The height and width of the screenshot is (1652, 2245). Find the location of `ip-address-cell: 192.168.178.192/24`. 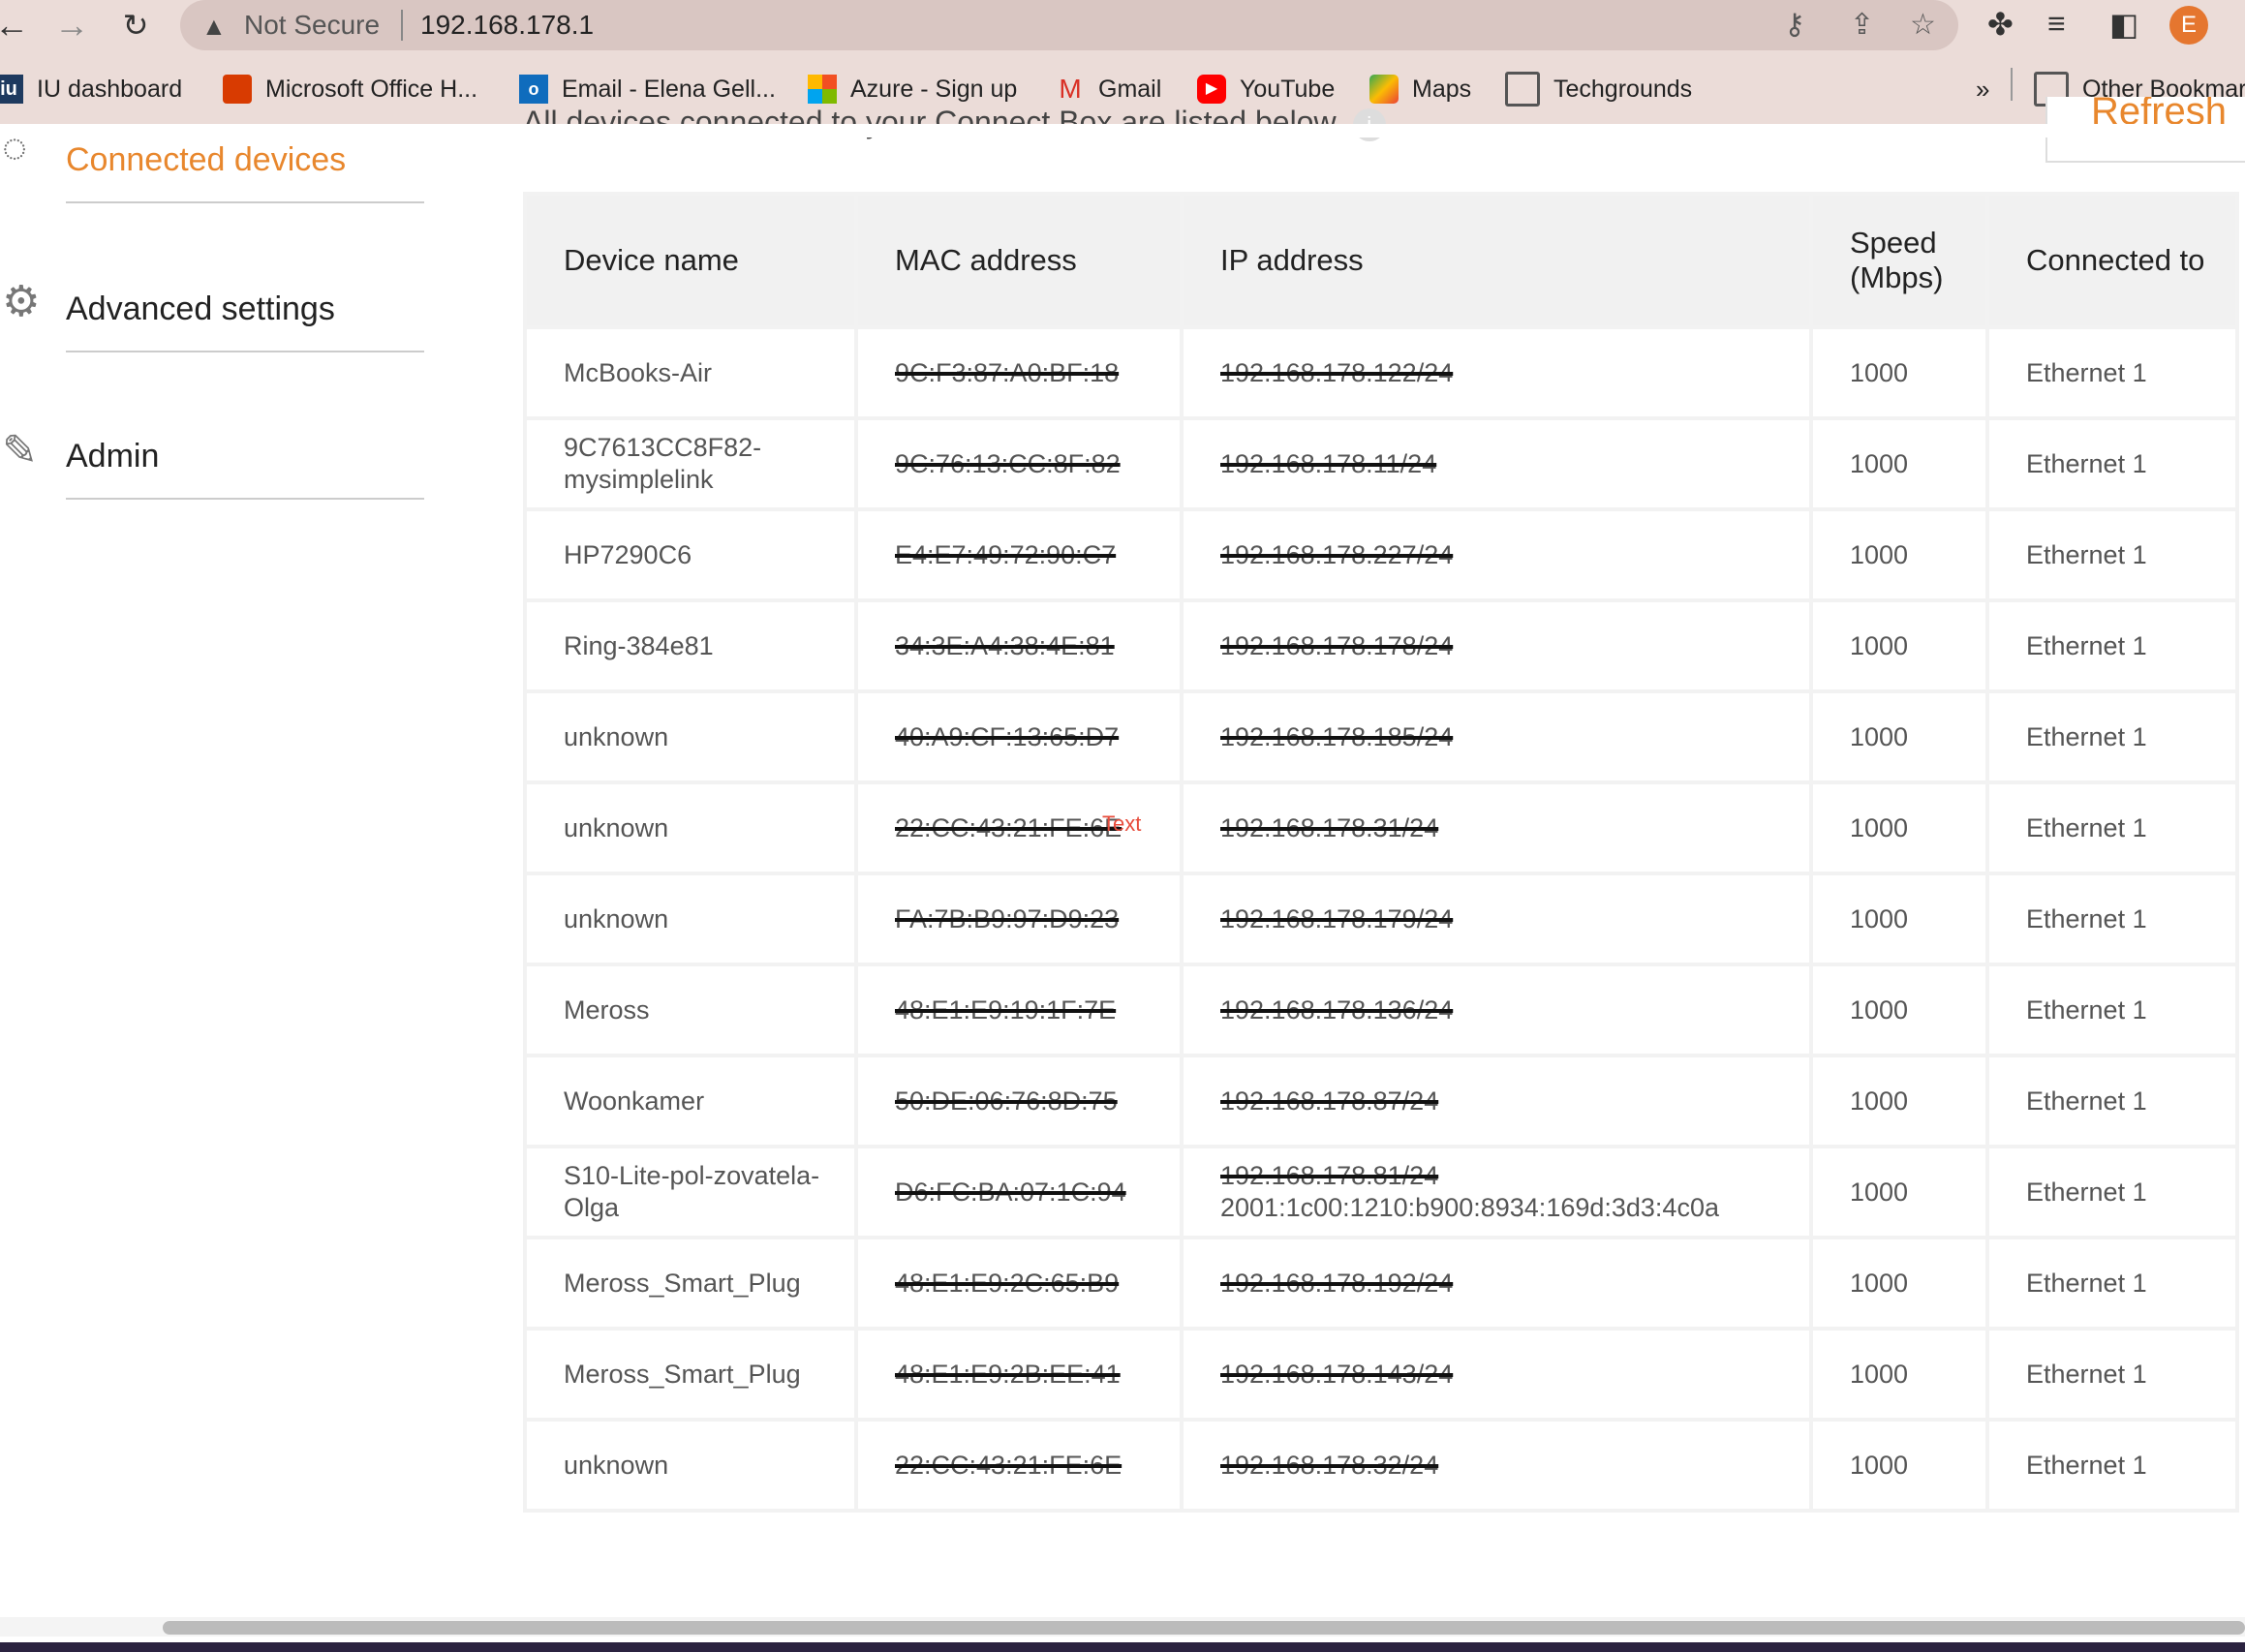

ip-address-cell: 192.168.178.192/24 is located at coordinates (1496, 1283).